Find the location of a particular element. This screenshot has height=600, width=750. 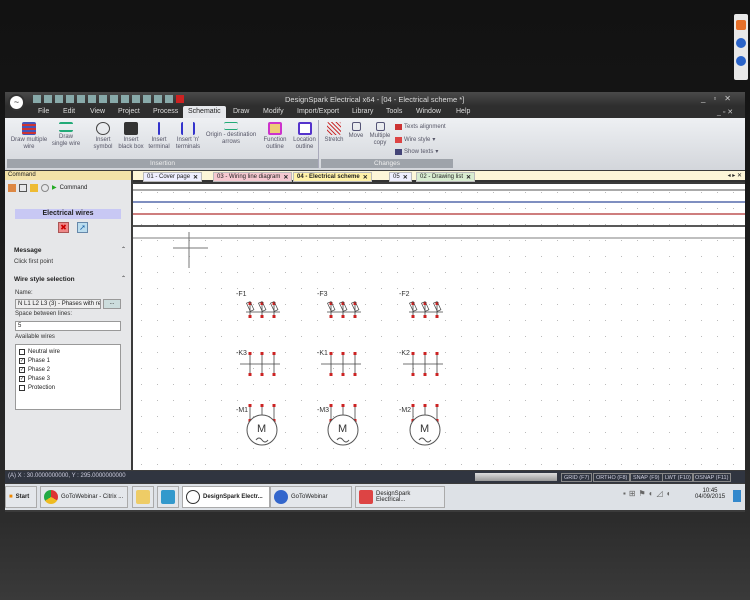

star-icon is located at coordinates (34, 187).